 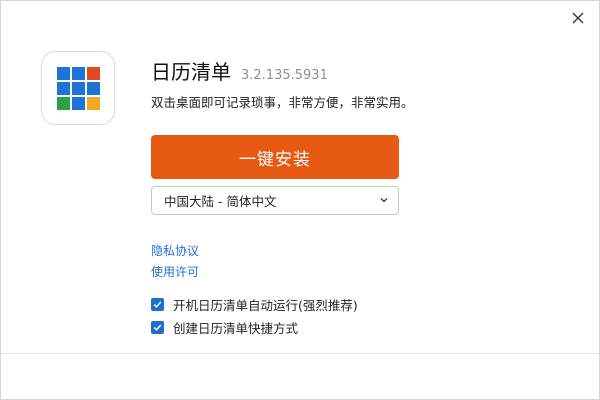 I want to click on language-select: 中国大陆 - 简体中文, so click(x=275, y=200).